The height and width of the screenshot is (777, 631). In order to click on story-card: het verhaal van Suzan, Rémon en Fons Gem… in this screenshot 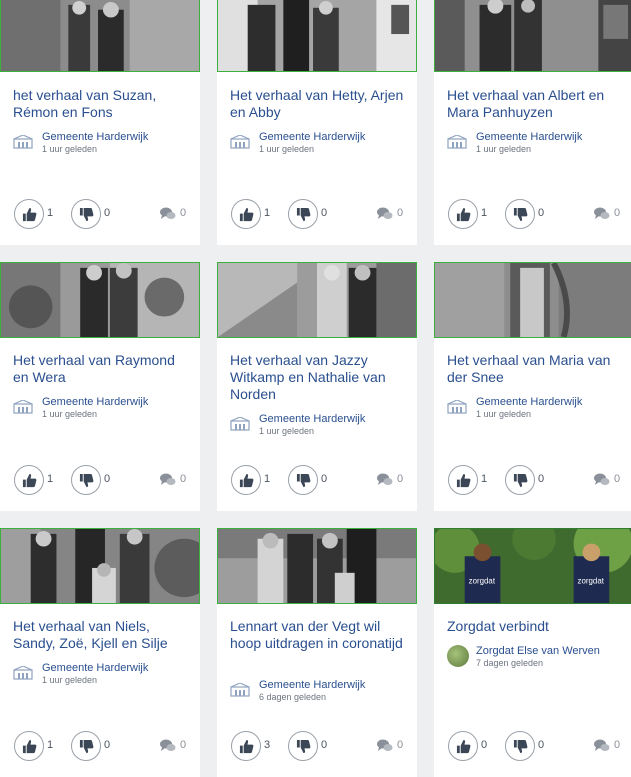, I will do `click(100, 122)`.